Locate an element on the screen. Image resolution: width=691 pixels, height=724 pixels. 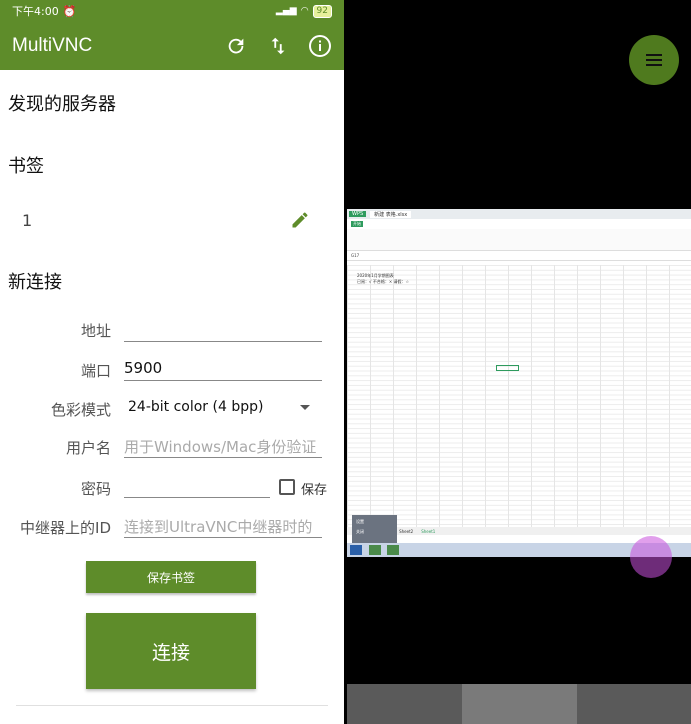
edit-icon is located at coordinates (300, 220).